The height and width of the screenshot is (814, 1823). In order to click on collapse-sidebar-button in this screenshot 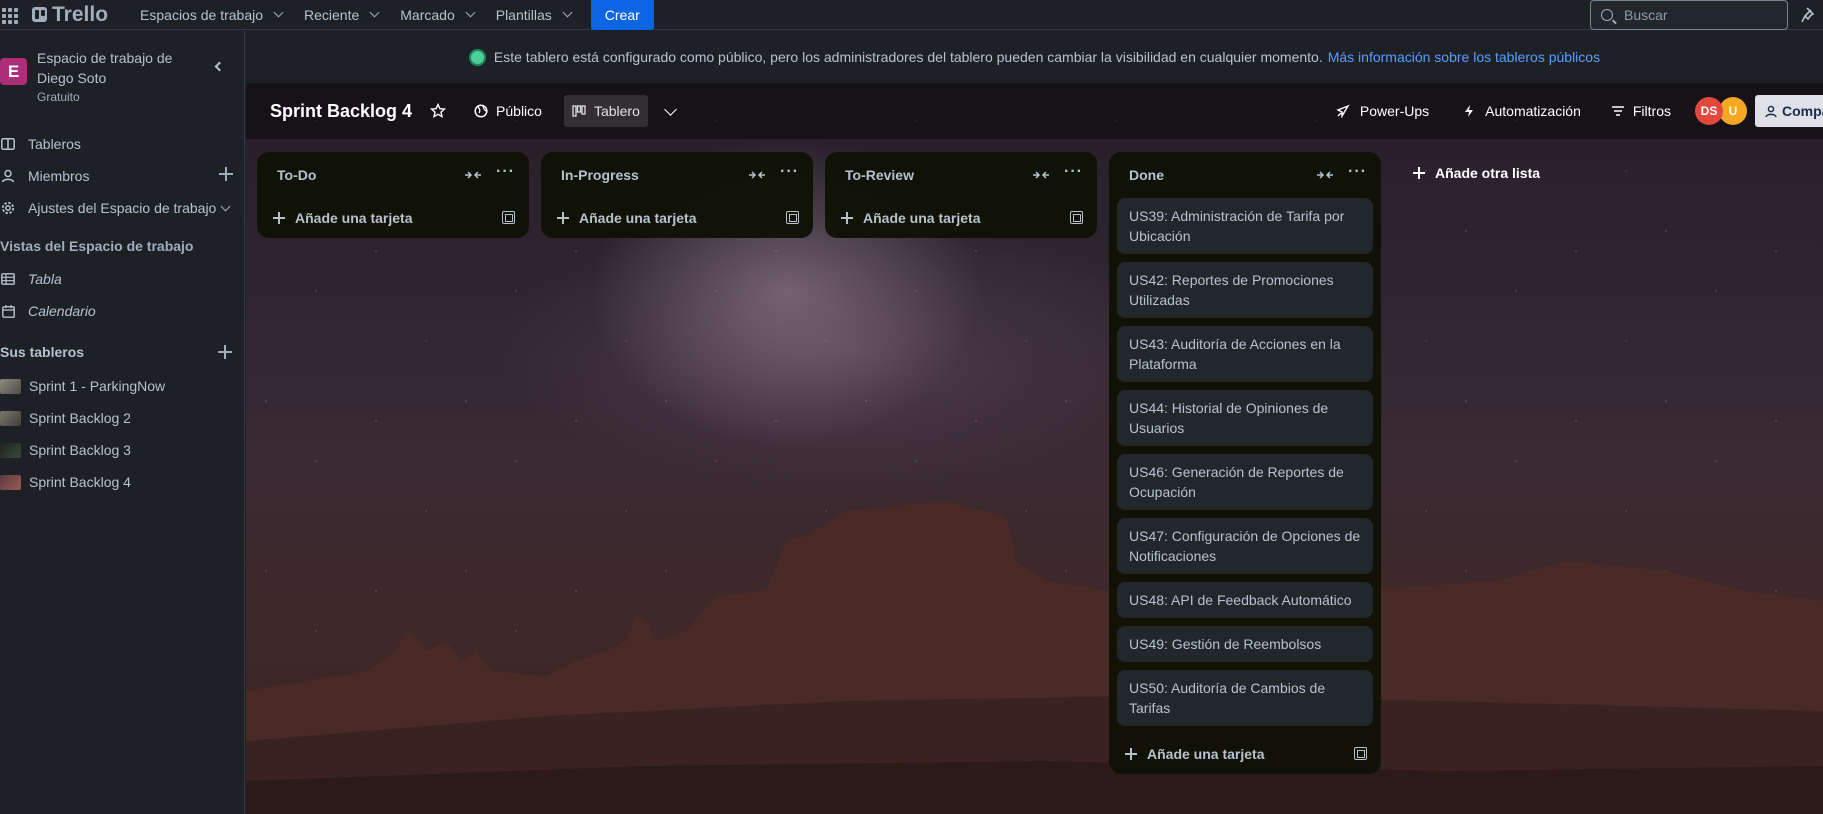, I will do `click(217, 66)`.